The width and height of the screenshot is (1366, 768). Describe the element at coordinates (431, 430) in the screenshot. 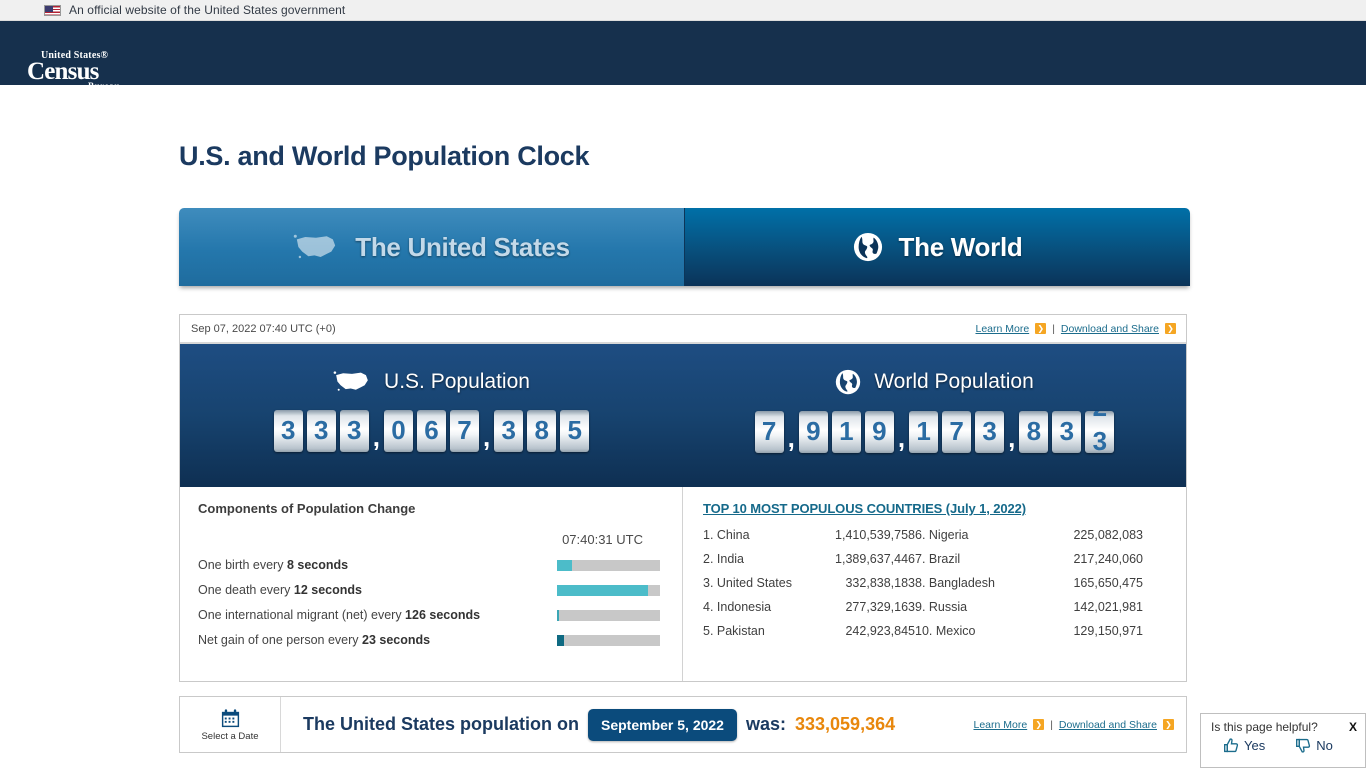

I see `us-population-digits: 333,067,385` at that location.